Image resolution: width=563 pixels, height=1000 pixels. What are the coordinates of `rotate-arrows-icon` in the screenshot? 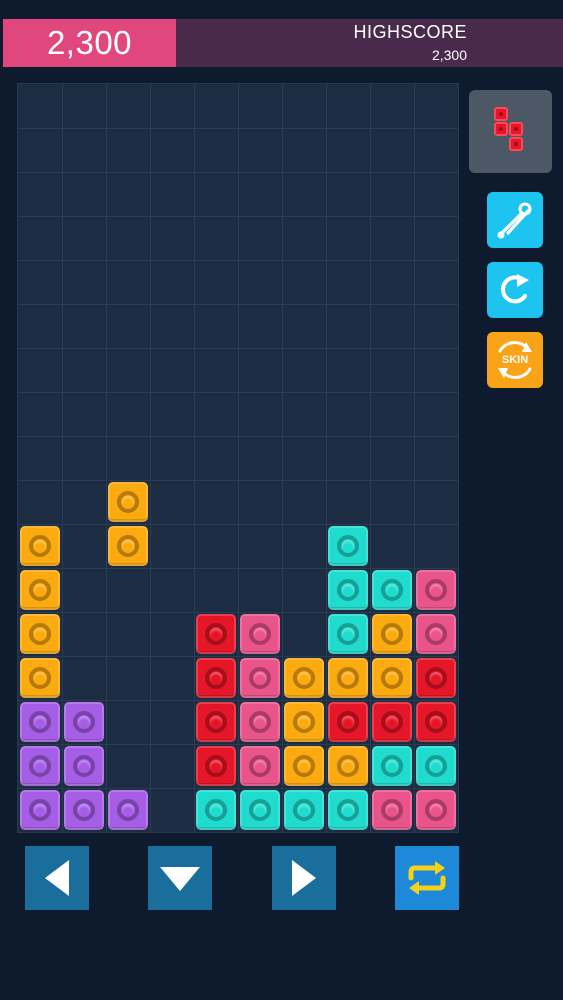 It's located at (427, 878).